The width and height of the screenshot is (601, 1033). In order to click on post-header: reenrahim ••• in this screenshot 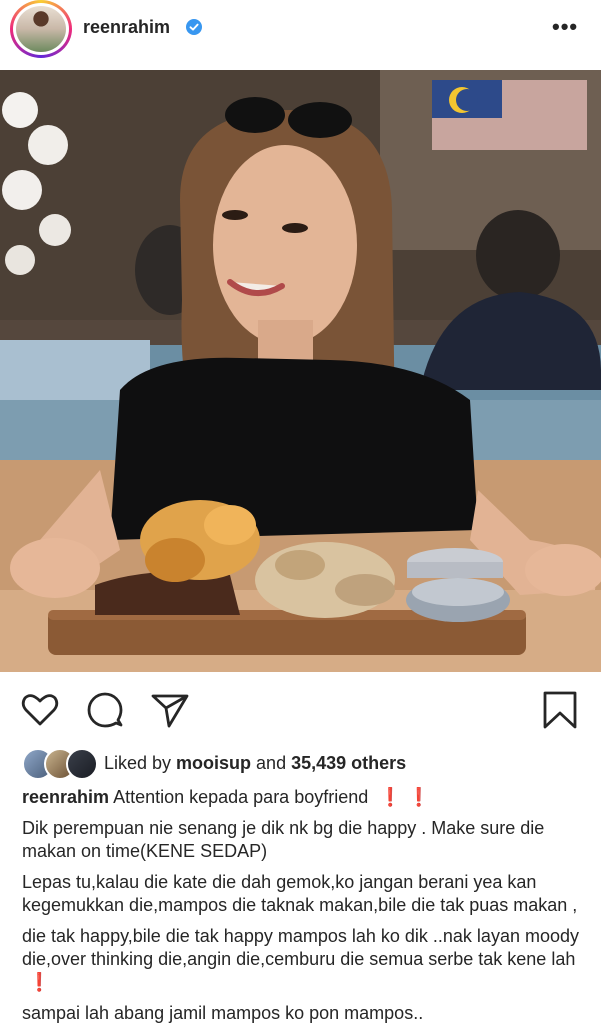, I will do `click(300, 35)`.